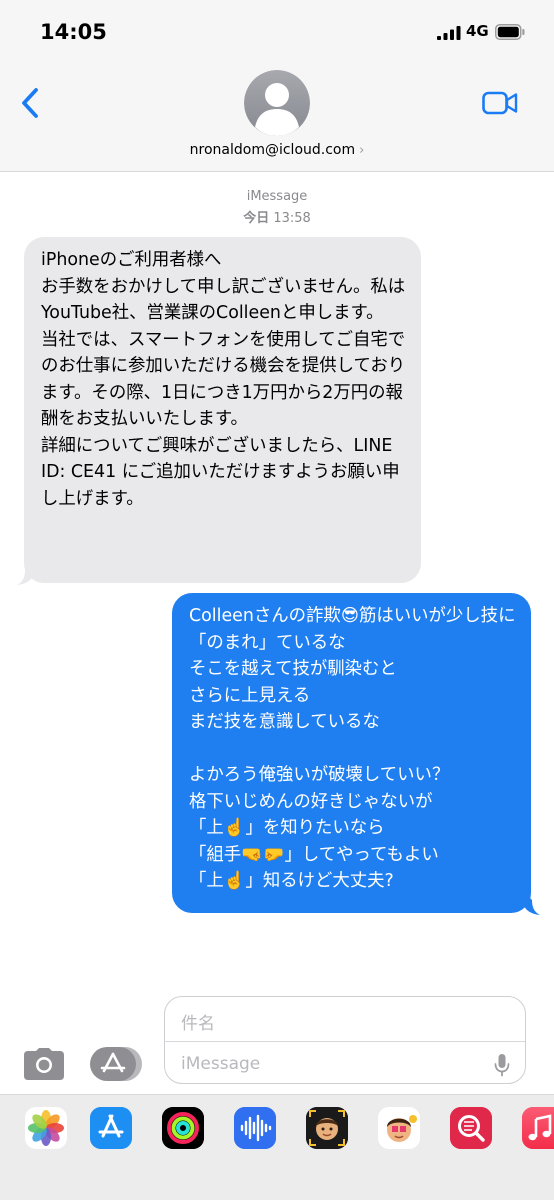 This screenshot has height=1200, width=554. I want to click on music-app-icon, so click(538, 1128).